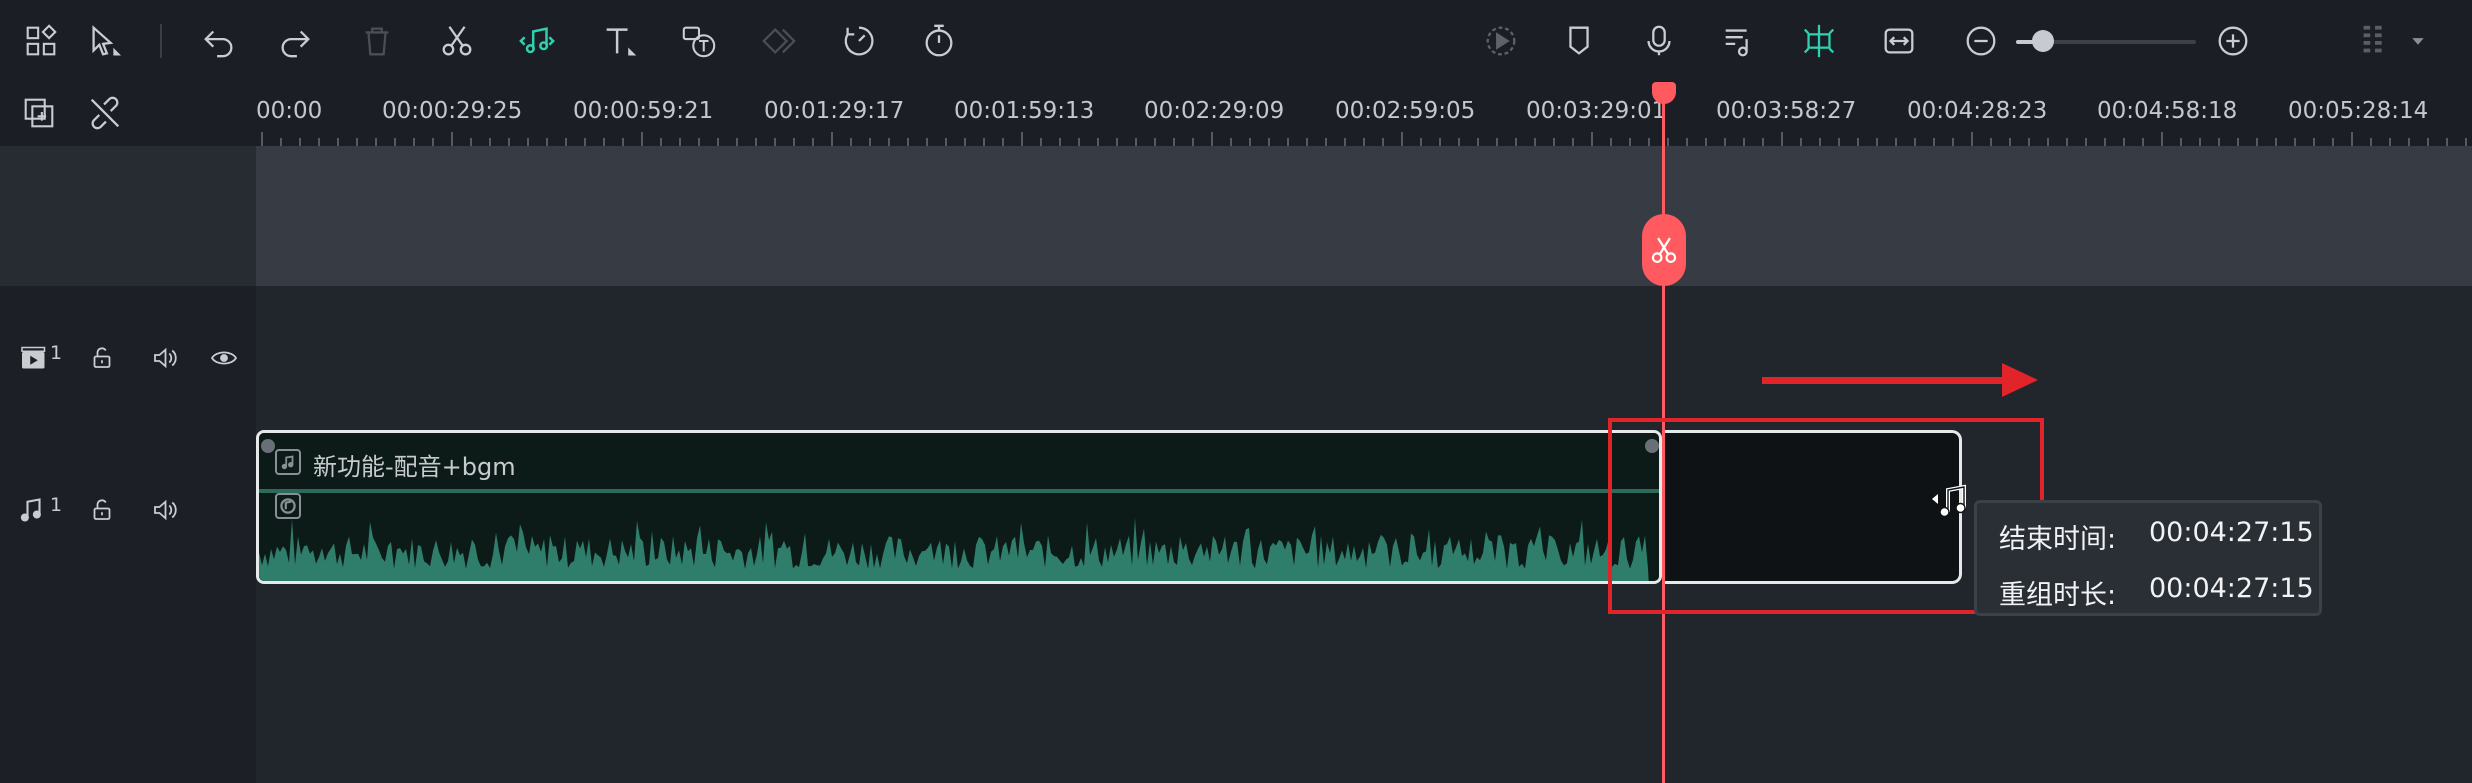 The image size is (2472, 783). What do you see at coordinates (224, 358) in the screenshot?
I see `eye-visibility-icon` at bounding box center [224, 358].